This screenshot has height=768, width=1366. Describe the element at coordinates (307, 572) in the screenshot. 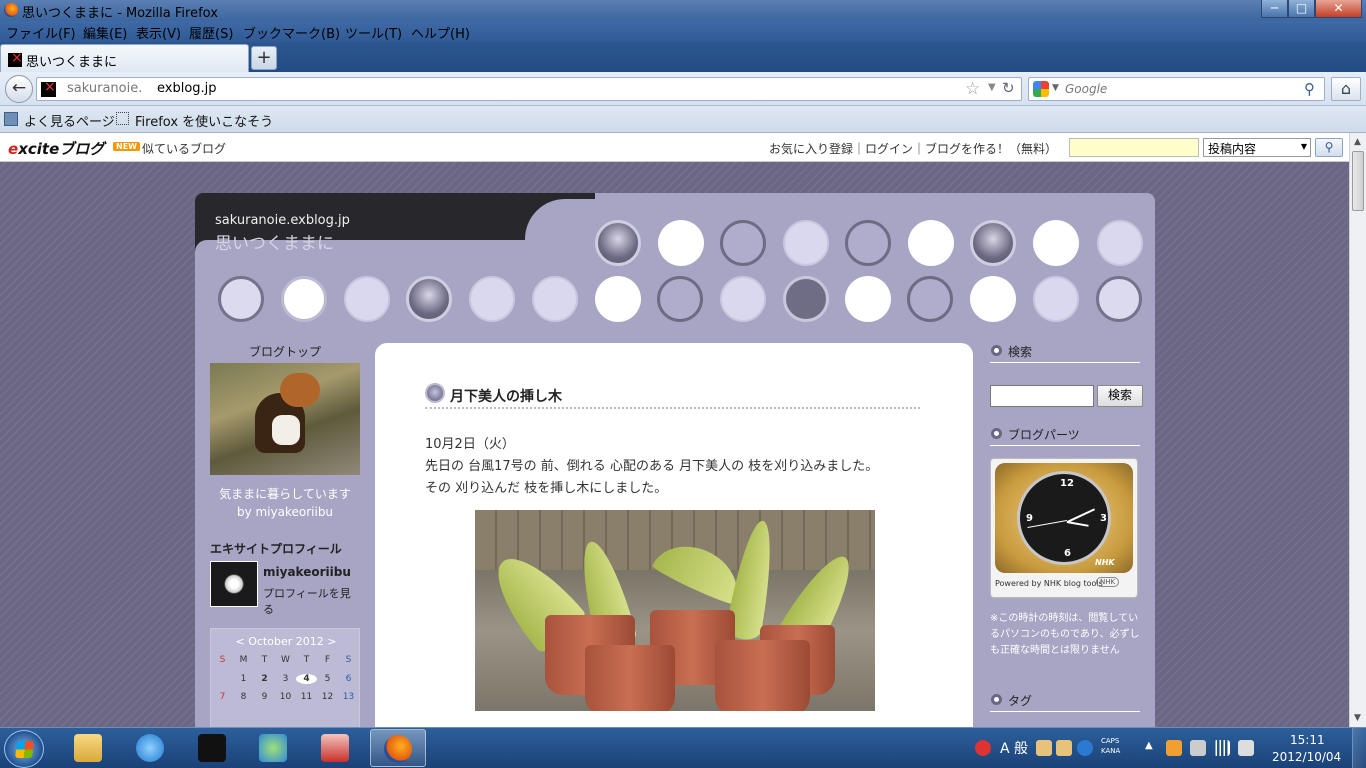

I see `profile-name: miyakeoriibu` at that location.